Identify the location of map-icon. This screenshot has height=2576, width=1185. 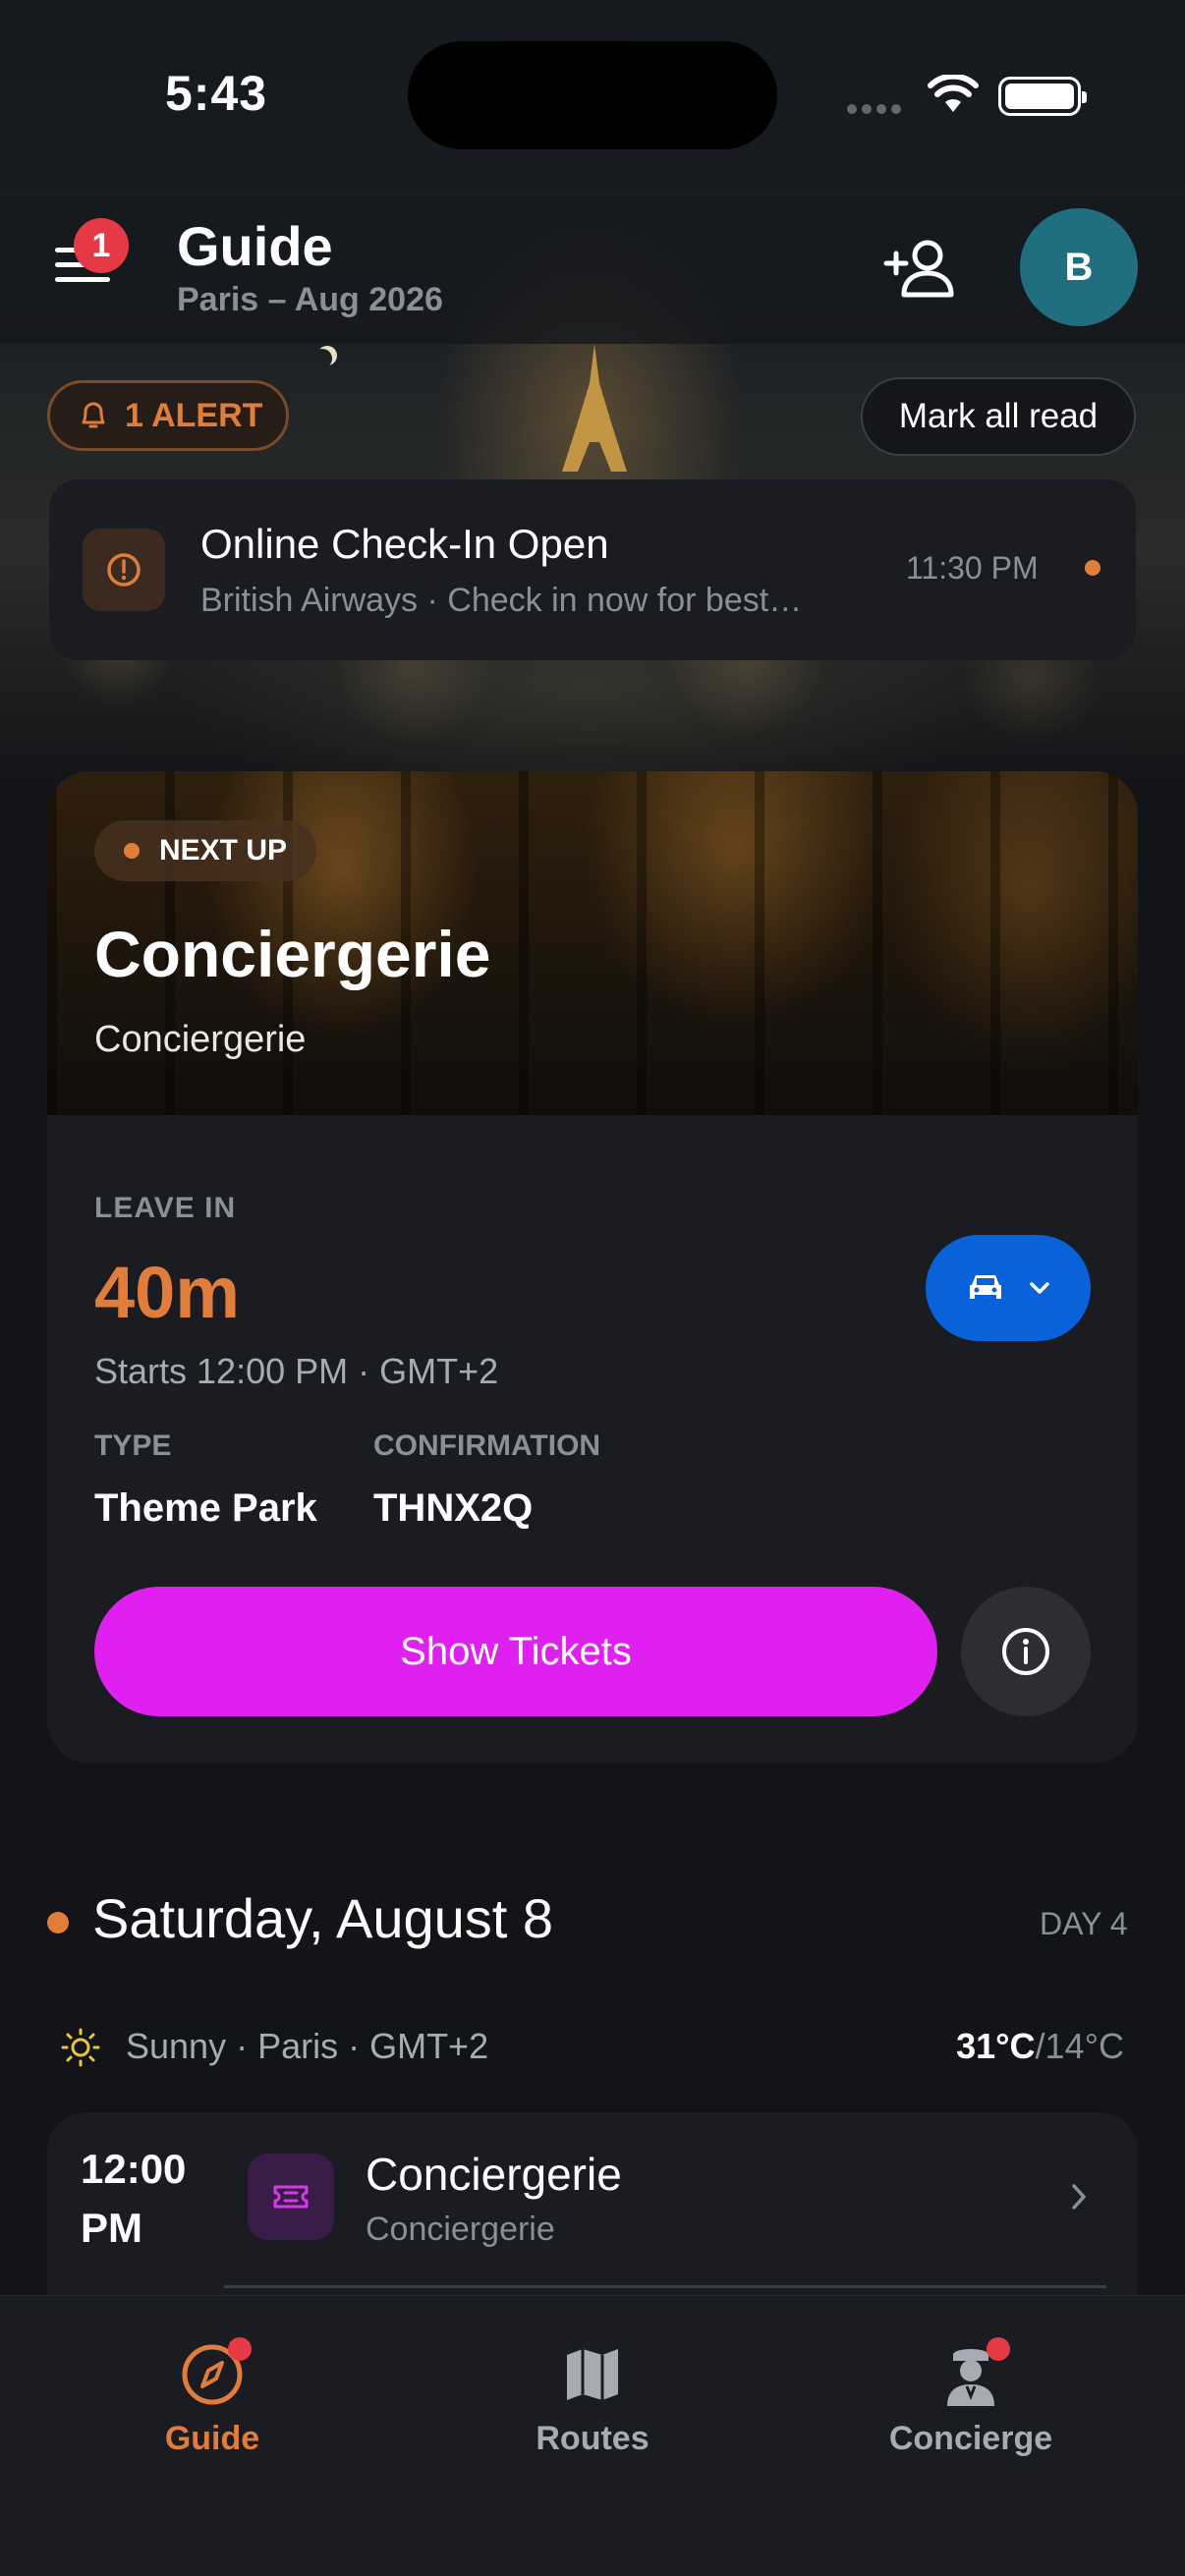
(592, 2374).